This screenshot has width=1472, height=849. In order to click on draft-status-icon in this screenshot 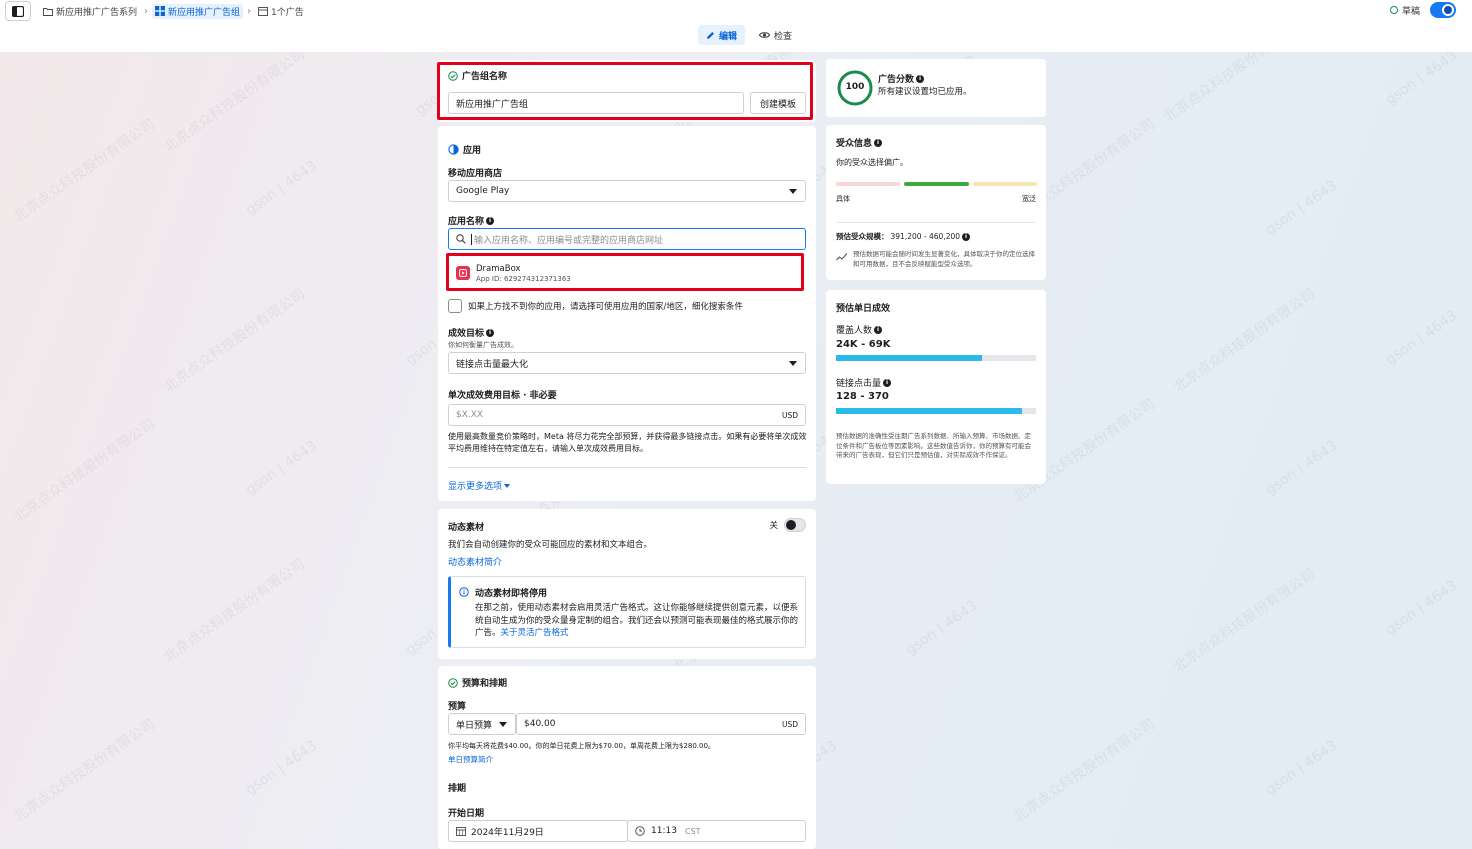, I will do `click(1393, 10)`.